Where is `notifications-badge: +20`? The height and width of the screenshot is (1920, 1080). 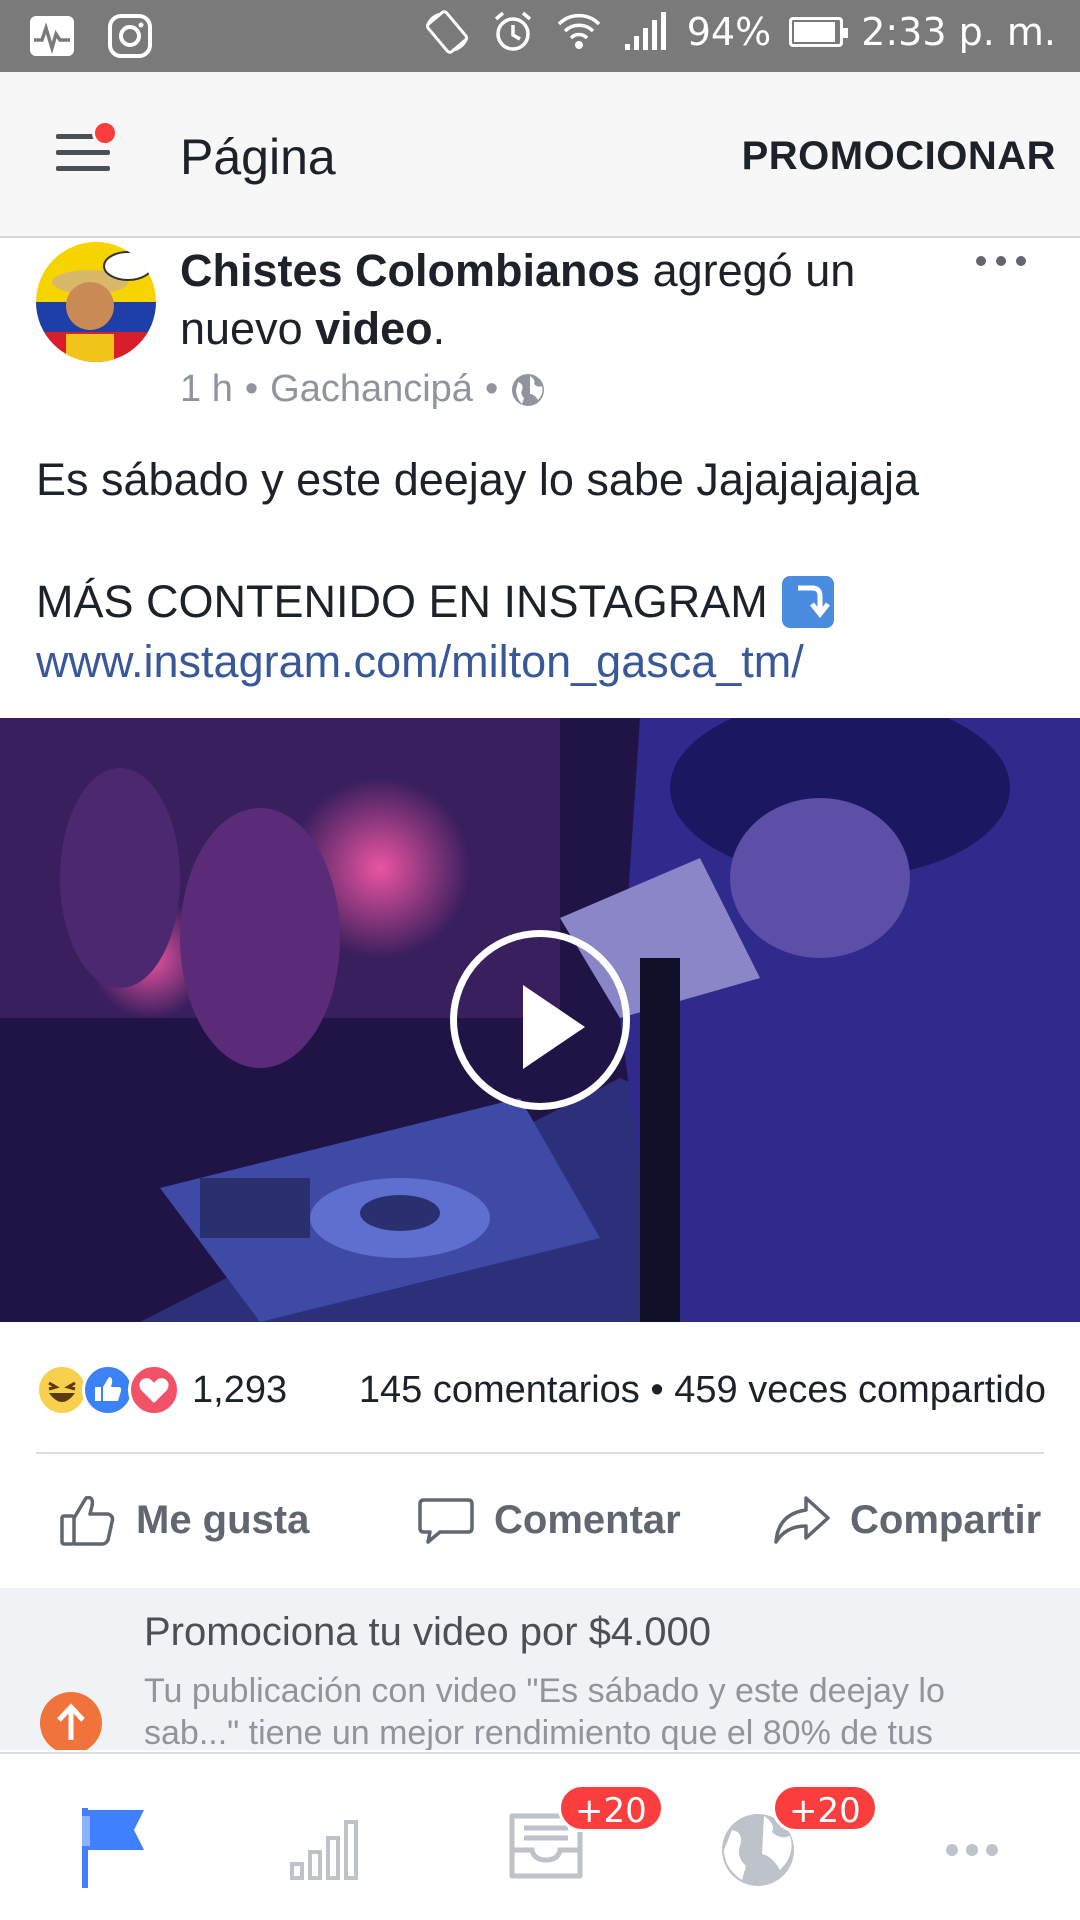
notifications-badge: +20 is located at coordinates (825, 1808).